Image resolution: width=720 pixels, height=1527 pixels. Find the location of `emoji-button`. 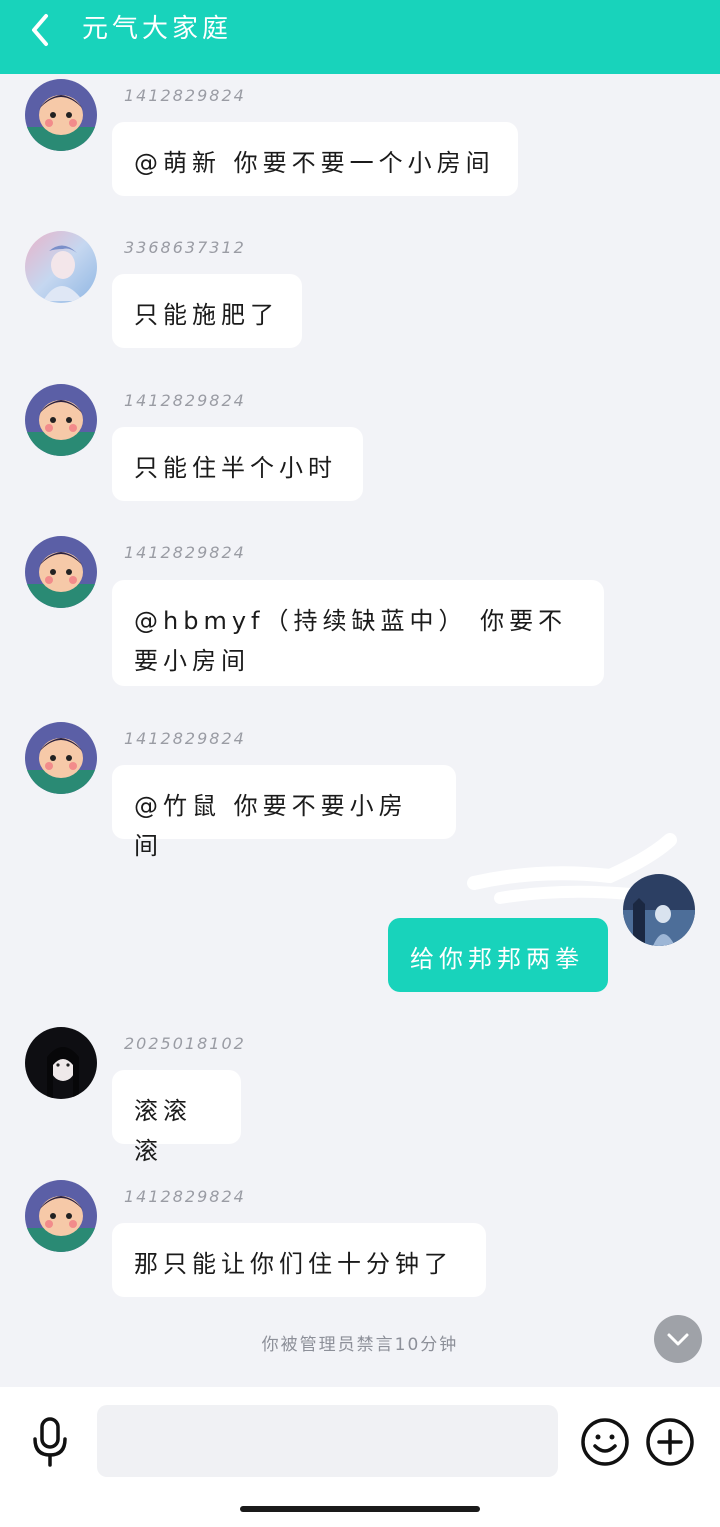

emoji-button is located at coordinates (605, 1442).